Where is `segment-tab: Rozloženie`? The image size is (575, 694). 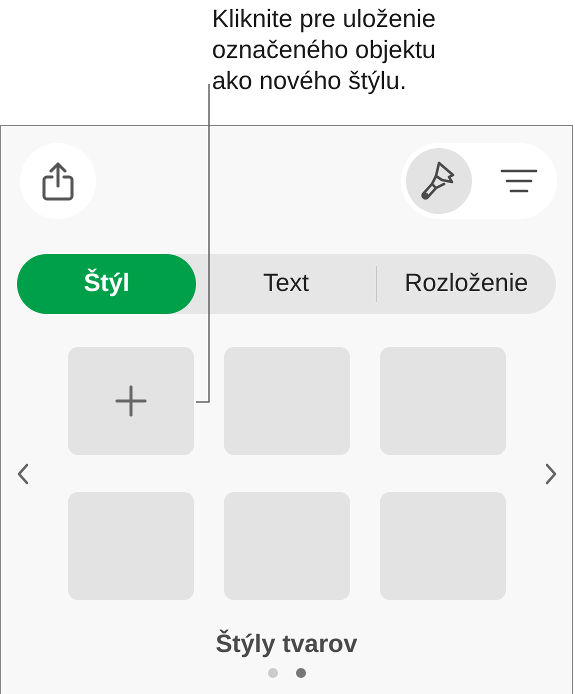
segment-tab: Rozloženie is located at coordinates (466, 284).